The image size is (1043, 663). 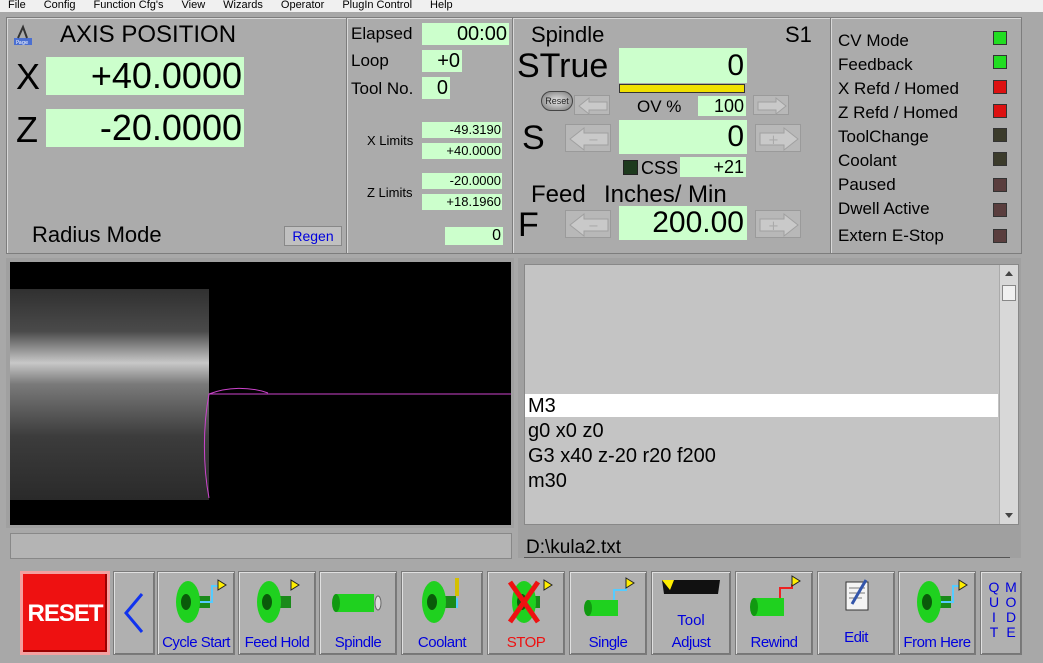 I want to click on spindle-id: S1, so click(x=798, y=34).